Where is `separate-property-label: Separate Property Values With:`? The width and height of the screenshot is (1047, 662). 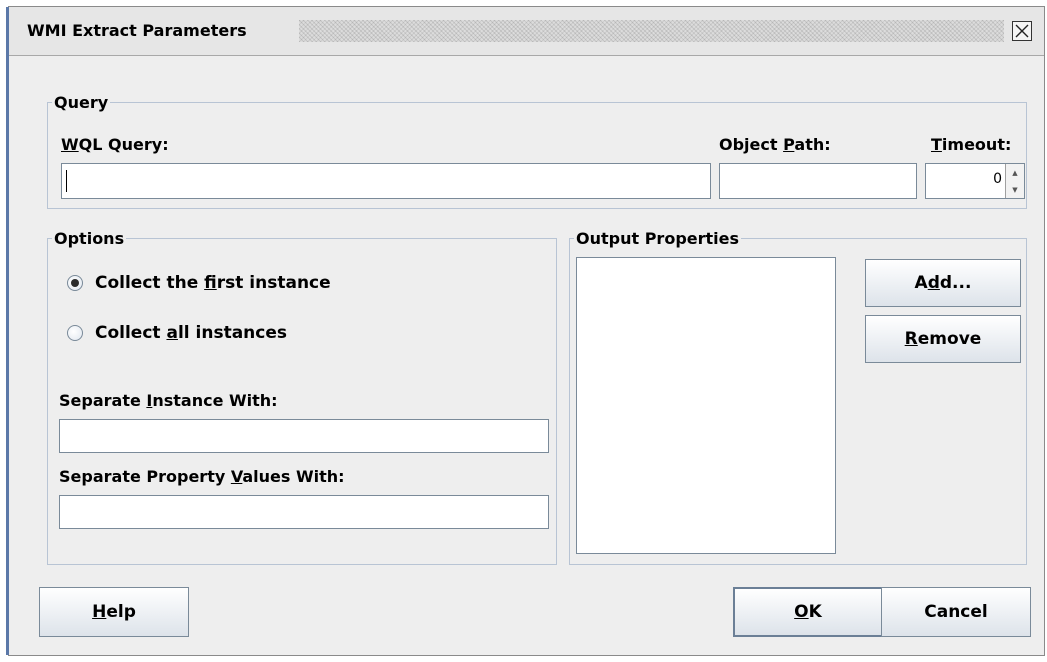
separate-property-label: Separate Property Values With: is located at coordinates (202, 476).